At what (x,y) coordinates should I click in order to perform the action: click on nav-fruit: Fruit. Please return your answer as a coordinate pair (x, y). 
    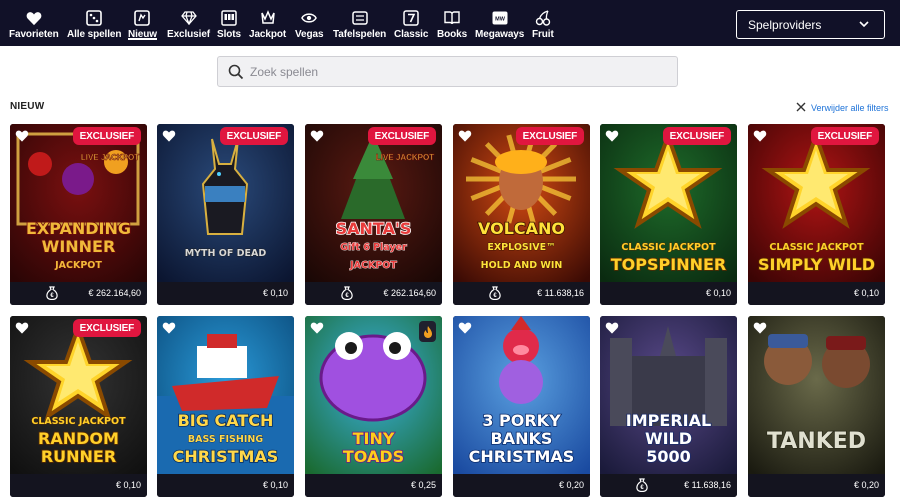
    Looking at the image, I should click on (543, 23).